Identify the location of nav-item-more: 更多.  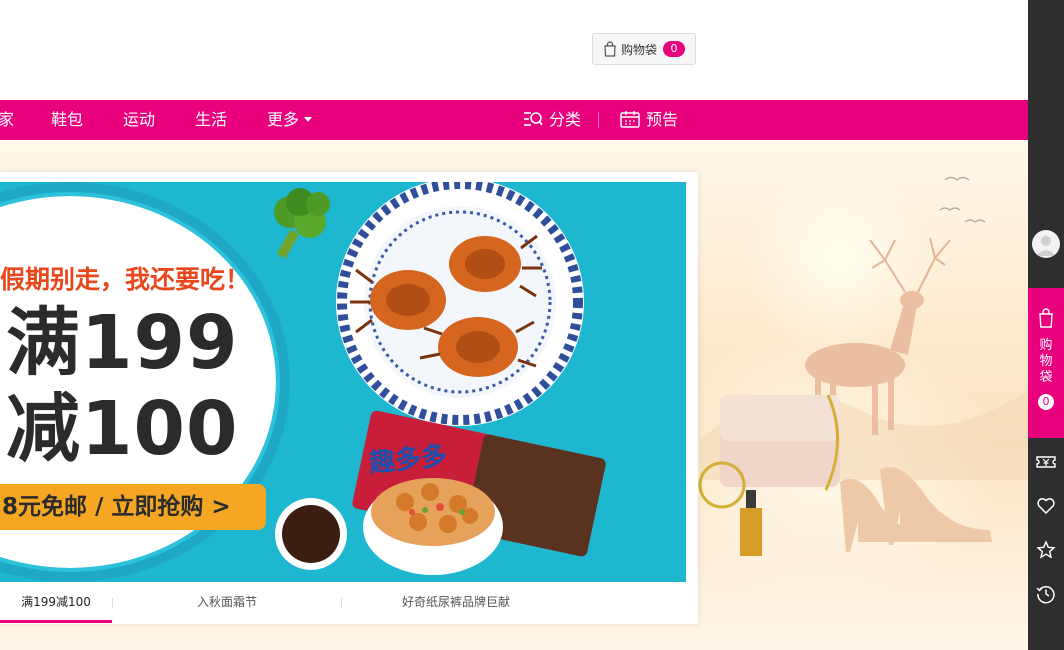
(290, 120).